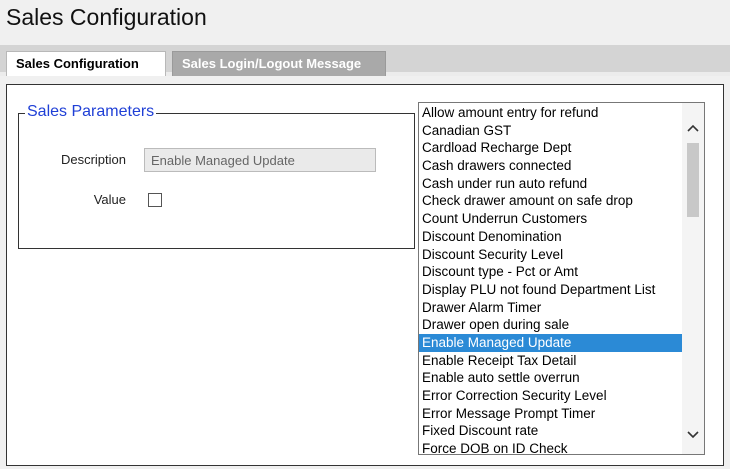 The height and width of the screenshot is (469, 730). What do you see at coordinates (693, 128) in the screenshot?
I see `chevron-up-icon` at bounding box center [693, 128].